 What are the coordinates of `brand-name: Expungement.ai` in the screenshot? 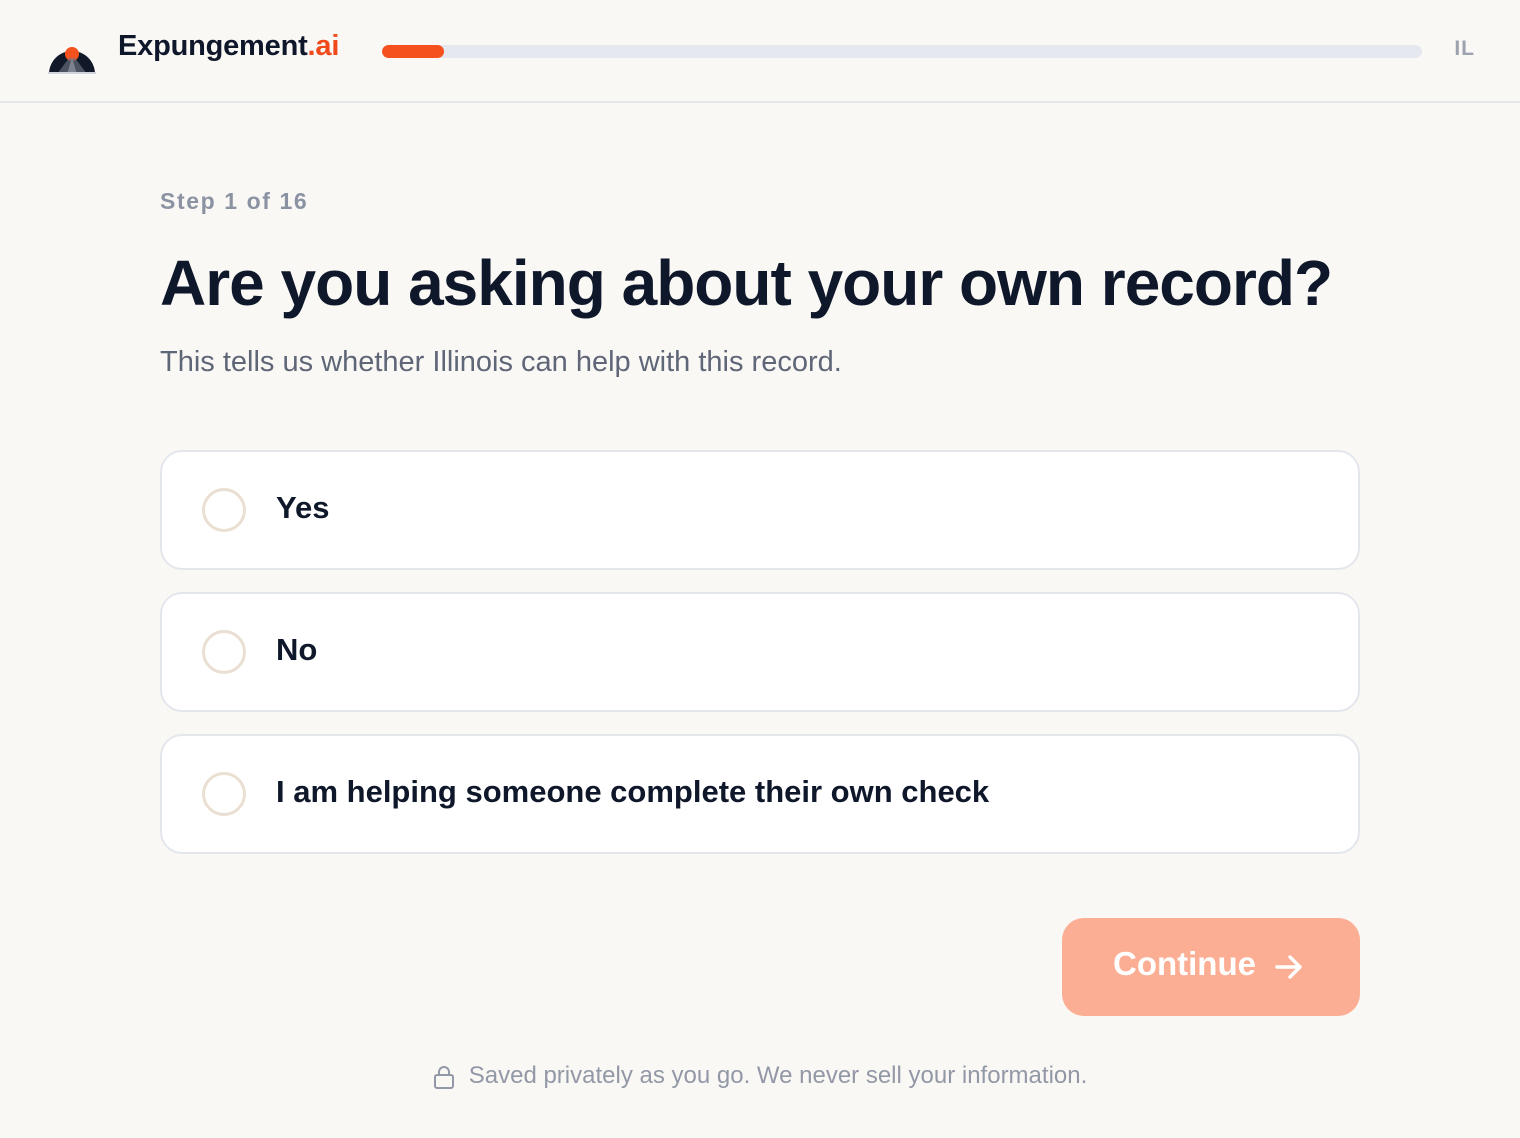 It's located at (228, 46).